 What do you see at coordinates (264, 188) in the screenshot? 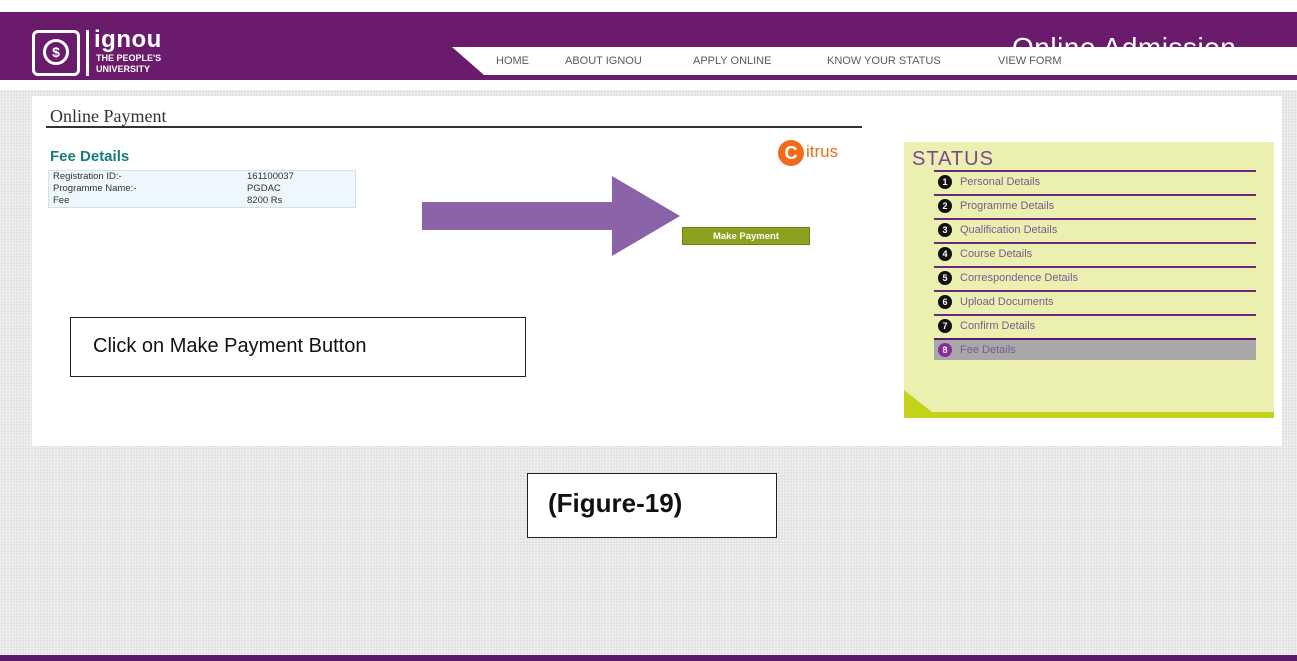
I see `fee-value: PGDAC` at bounding box center [264, 188].